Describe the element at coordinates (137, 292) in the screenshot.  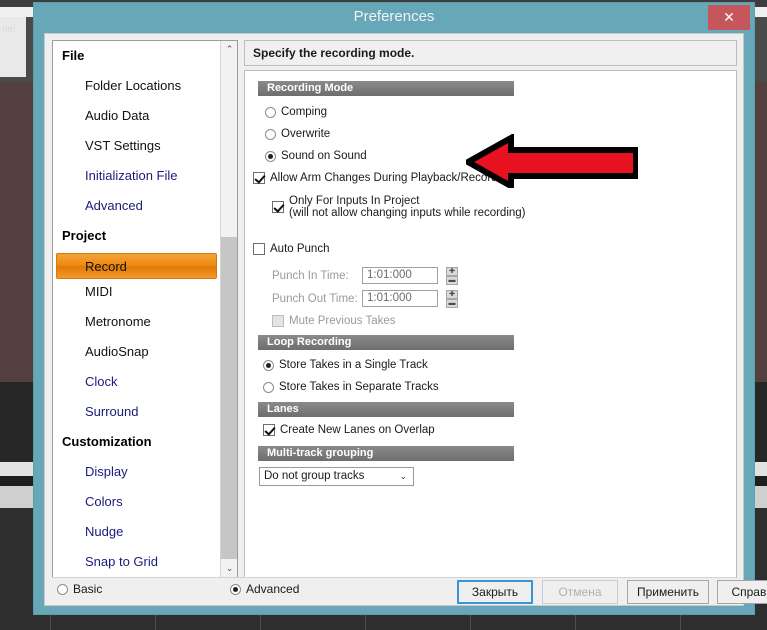
I see `sidebar-item-midi: MIDI` at that location.